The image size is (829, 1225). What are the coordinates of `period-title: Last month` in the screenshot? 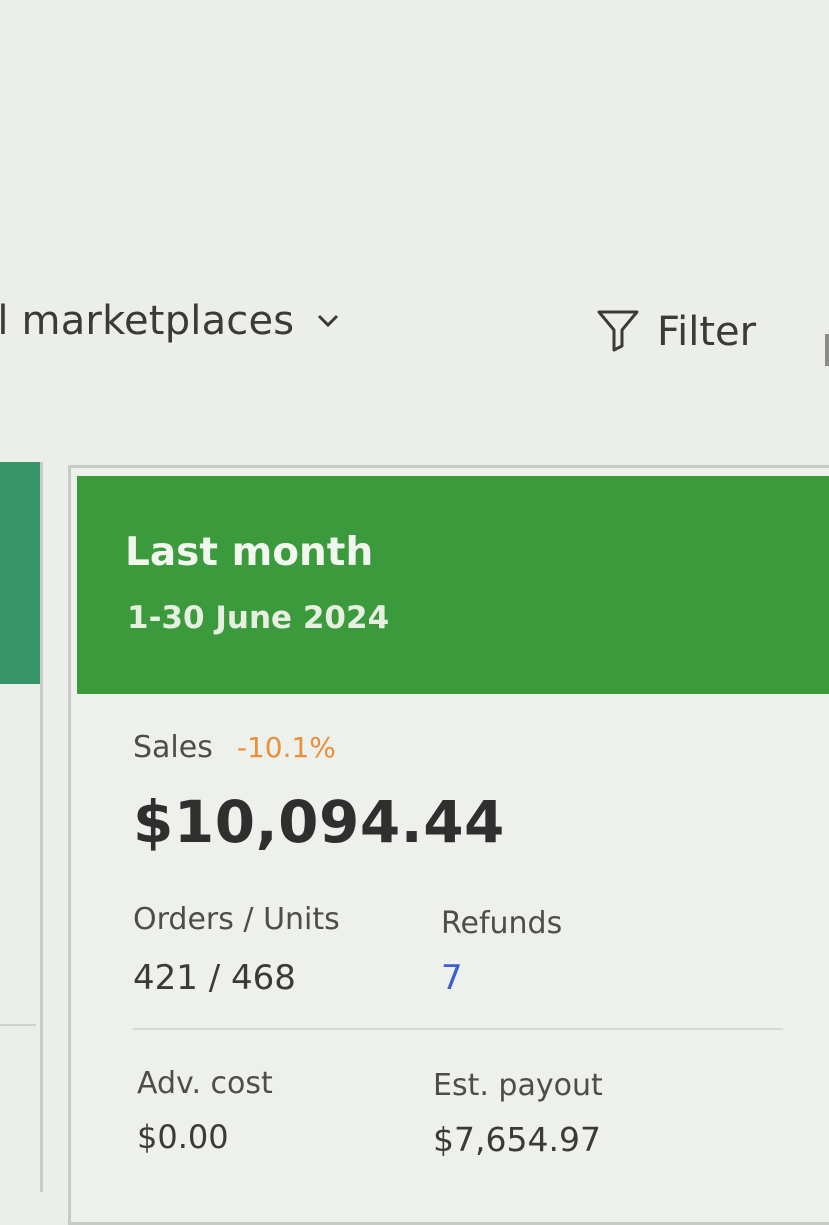 It's located at (249, 552).